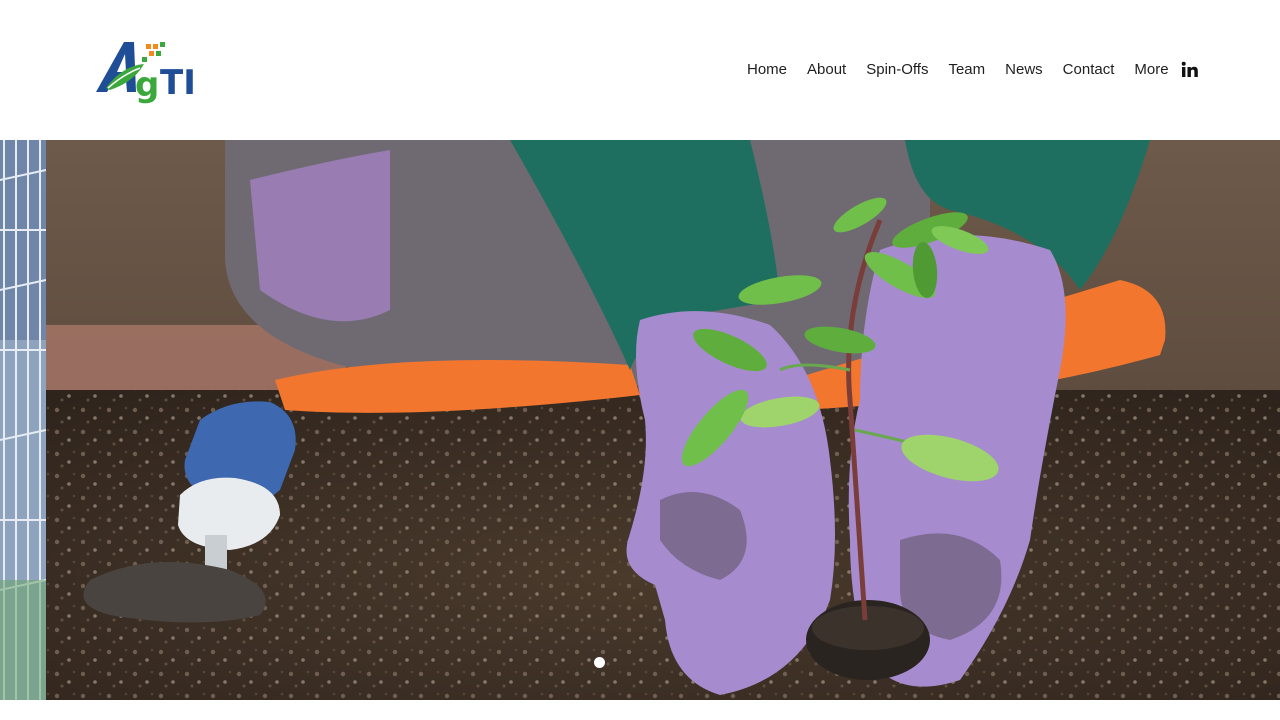 The width and height of the screenshot is (1280, 720). I want to click on linkedin-icon, so click(1190, 70).